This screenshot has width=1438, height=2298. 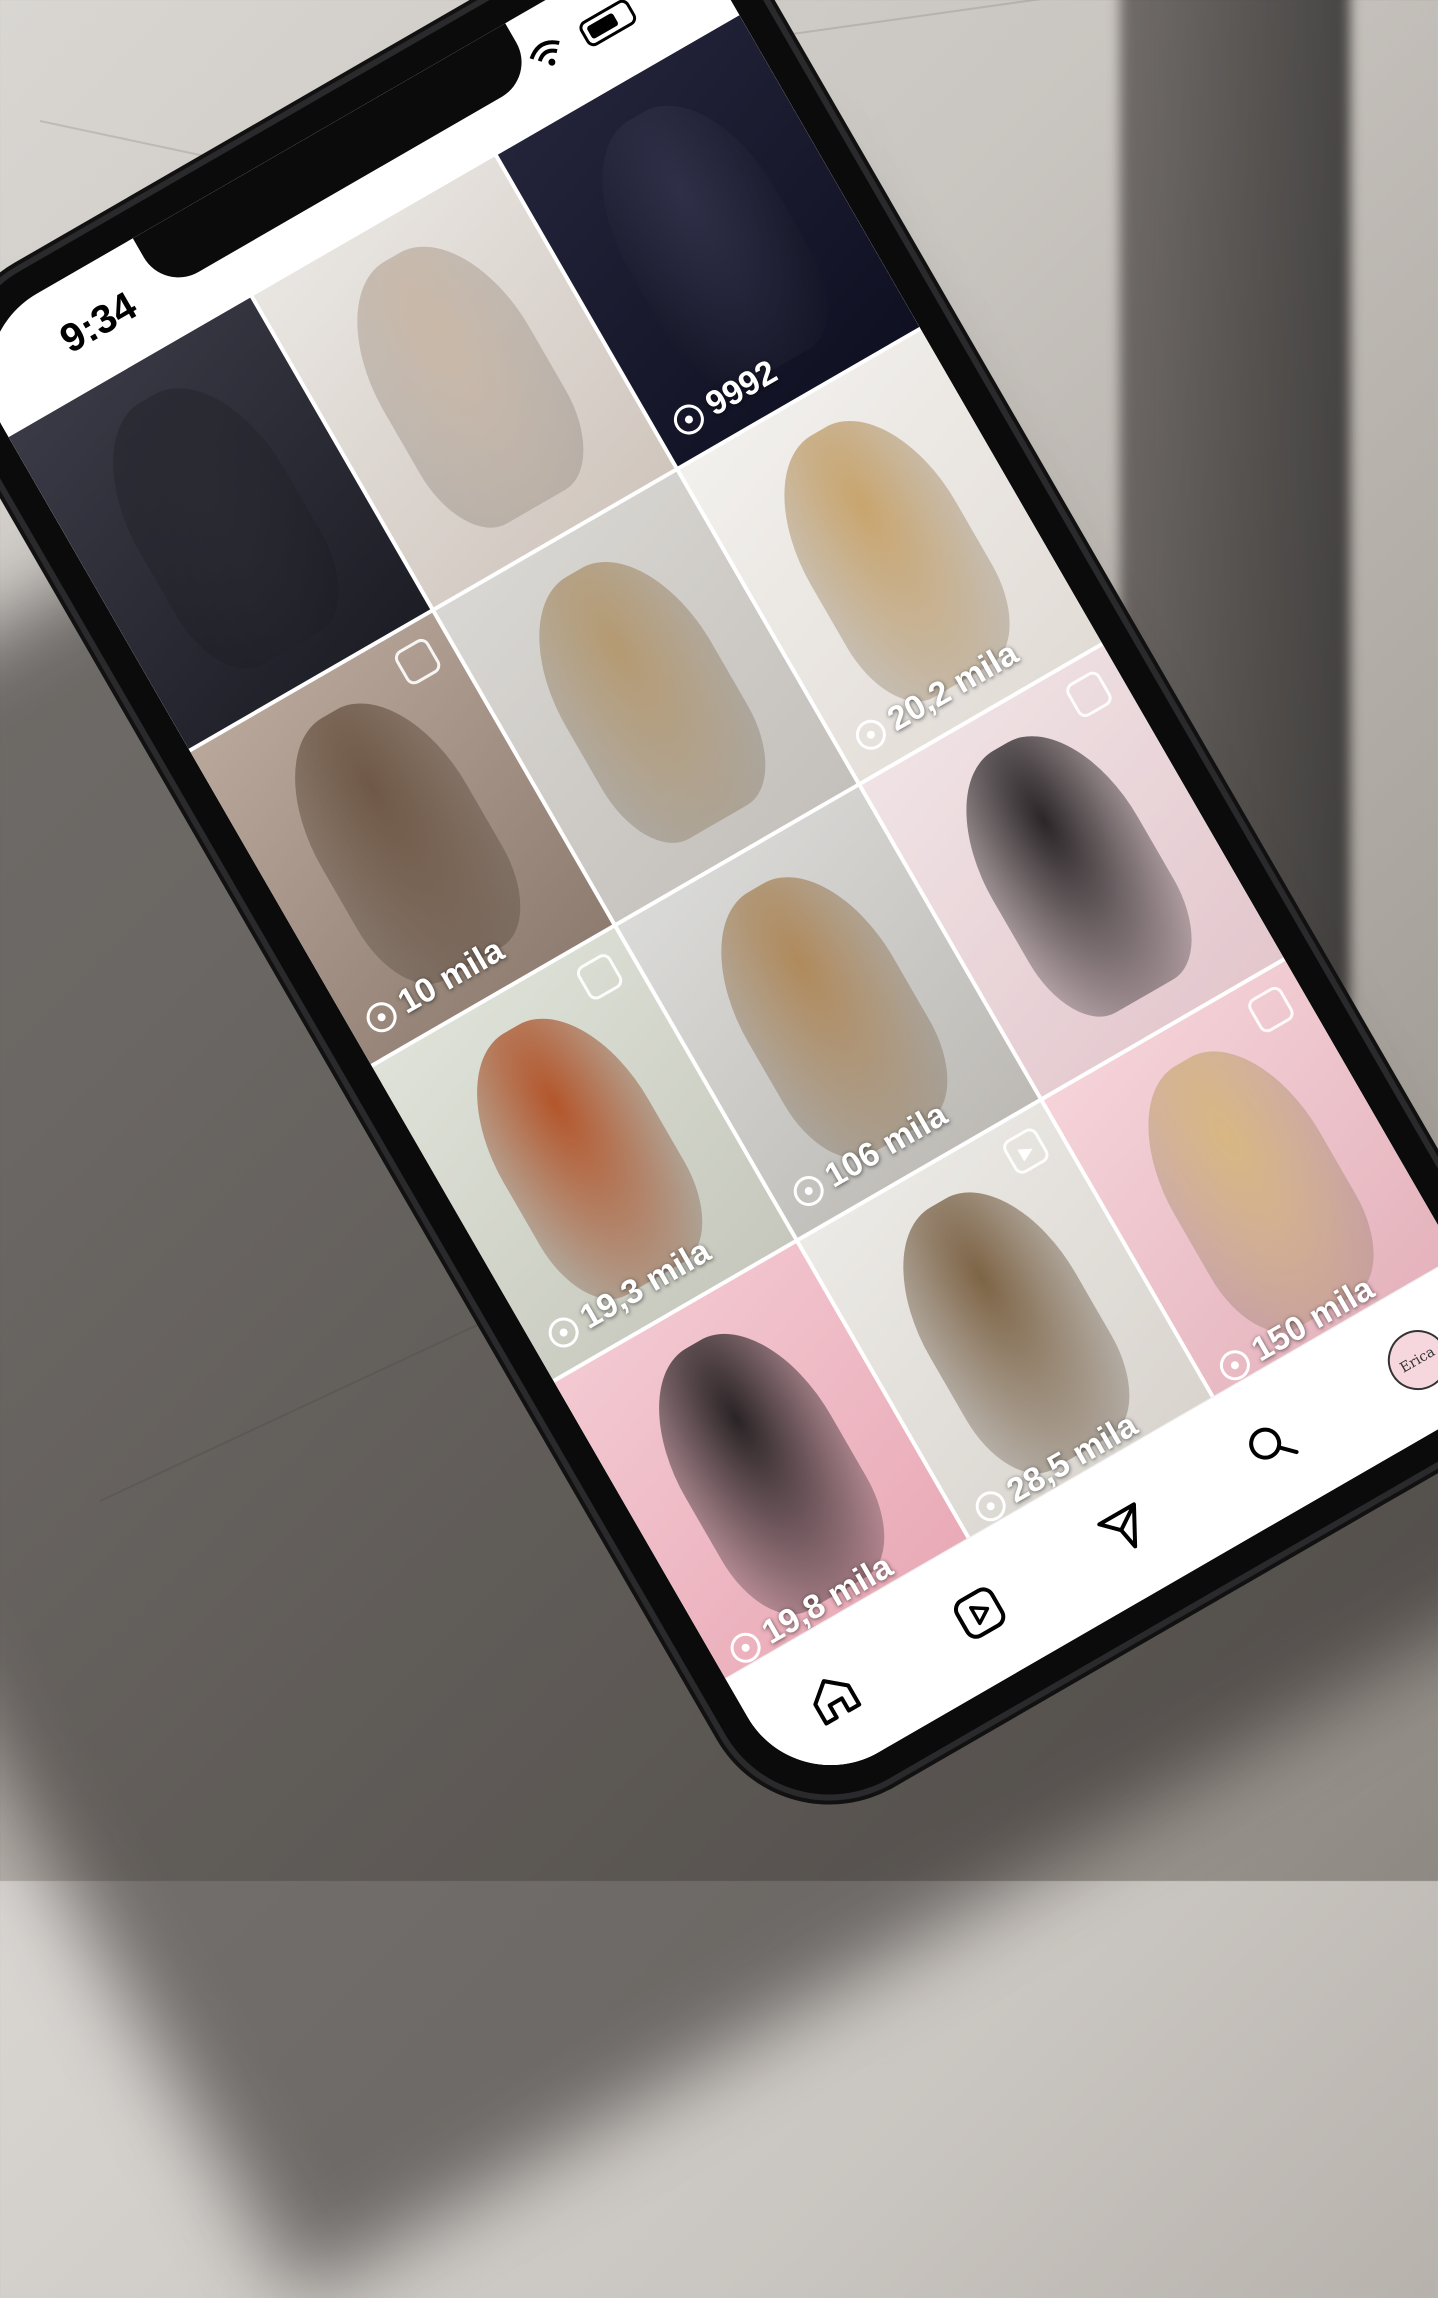 I want to click on profile-avatar: Erica, so click(x=1407, y=1360).